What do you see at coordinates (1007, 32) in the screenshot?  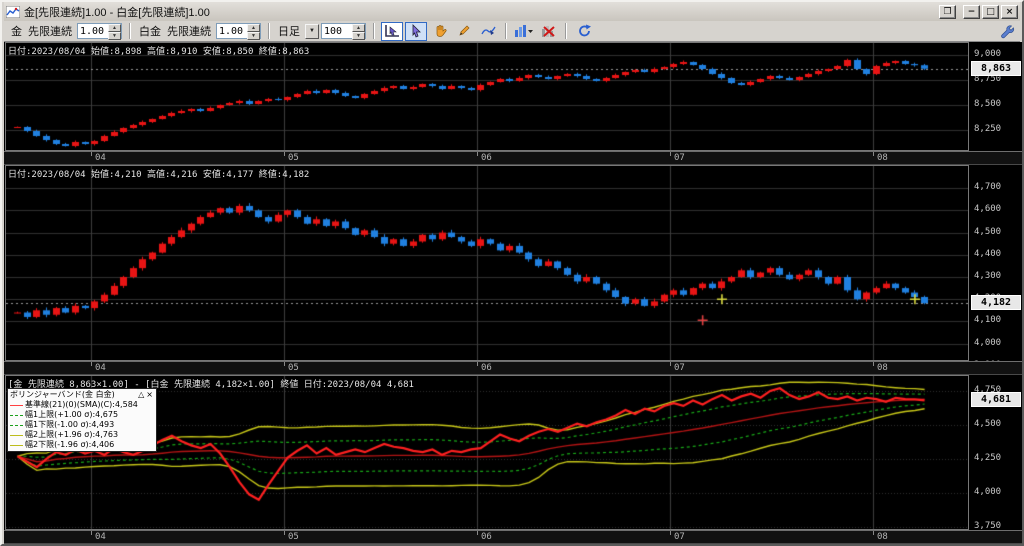 I see `settings-wrench-icon` at bounding box center [1007, 32].